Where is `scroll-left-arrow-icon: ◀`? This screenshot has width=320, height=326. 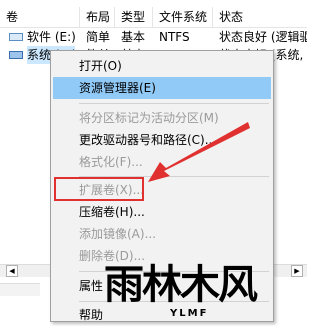
scroll-left-arrow-icon: ◀ is located at coordinates (12, 271).